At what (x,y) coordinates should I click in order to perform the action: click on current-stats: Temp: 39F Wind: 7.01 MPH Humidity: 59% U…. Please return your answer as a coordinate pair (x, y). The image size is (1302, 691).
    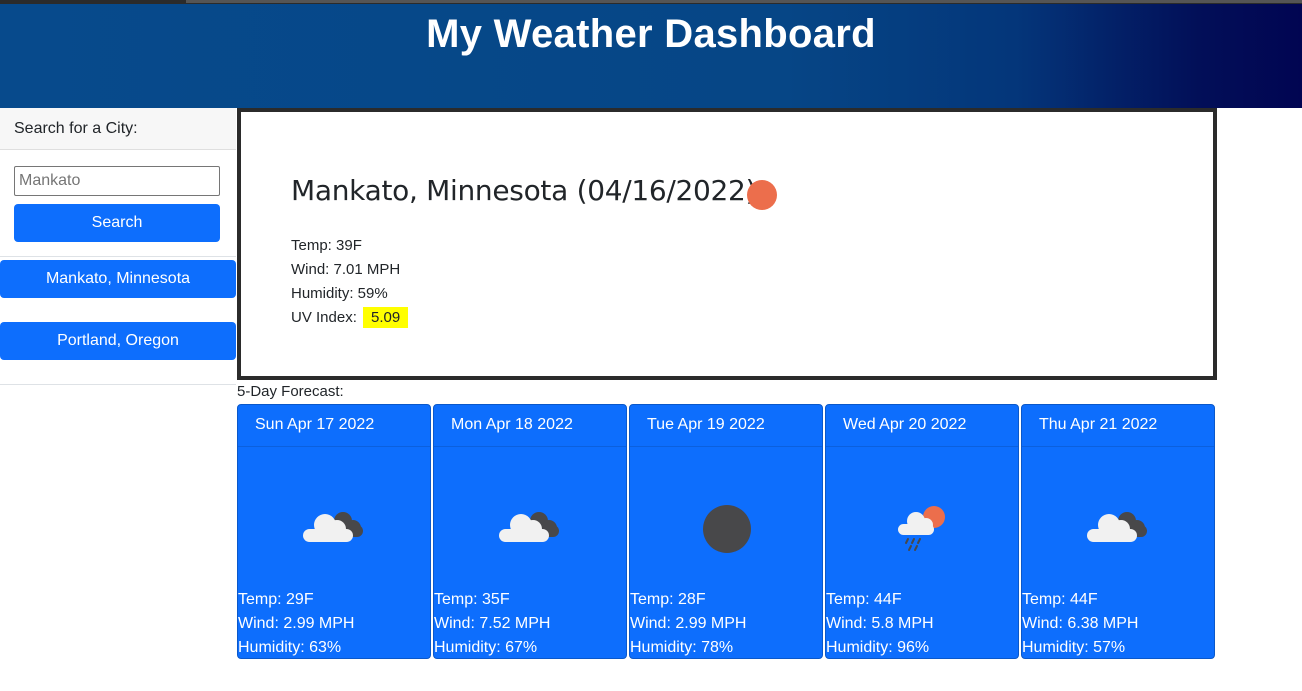
    Looking at the image, I should click on (350, 282).